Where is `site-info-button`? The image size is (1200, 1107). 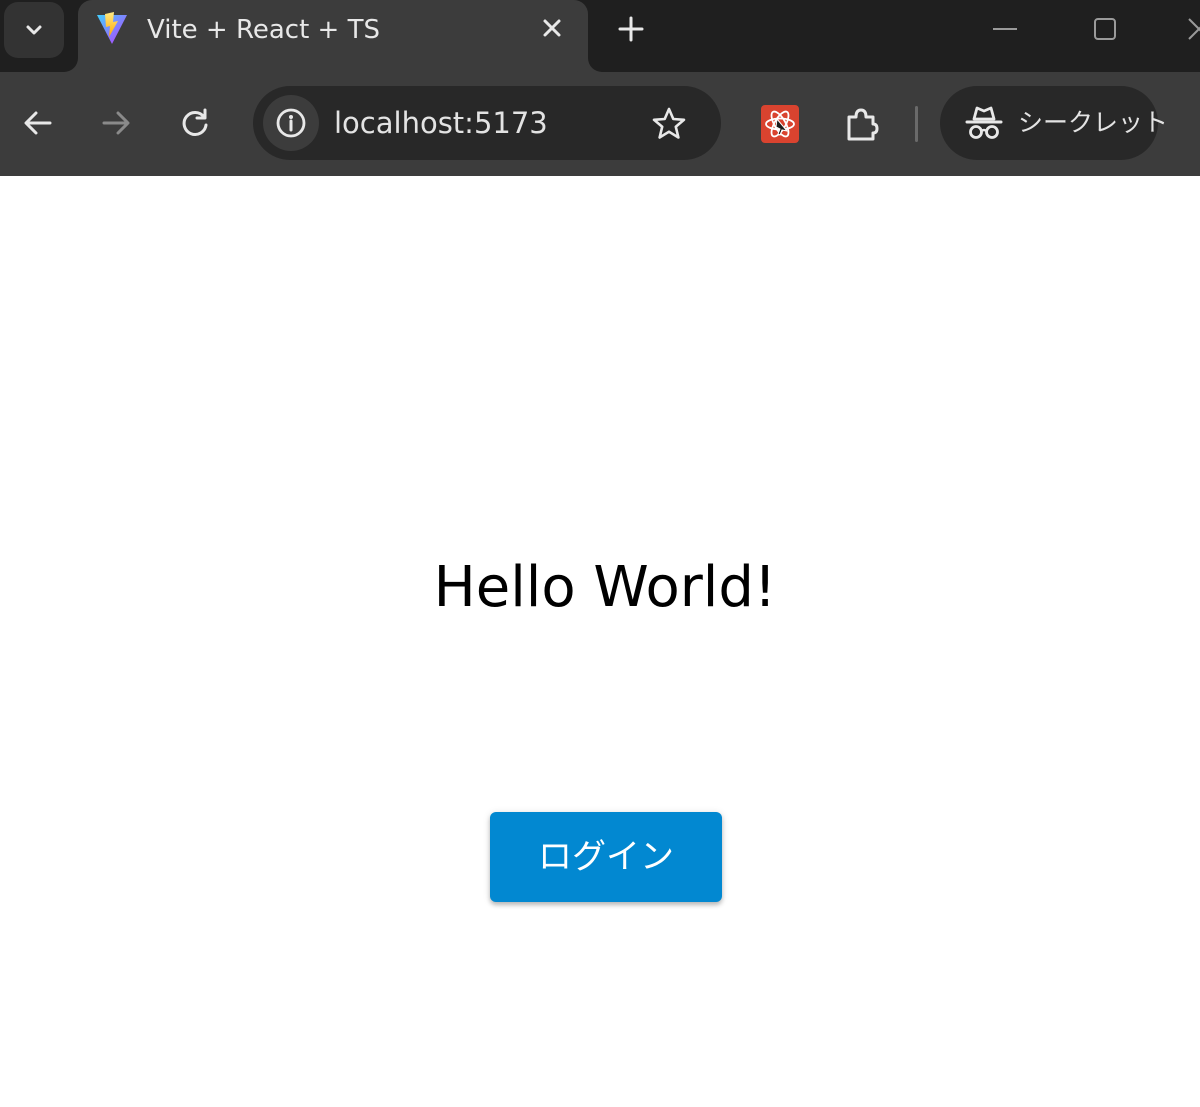 site-info-button is located at coordinates (291, 123).